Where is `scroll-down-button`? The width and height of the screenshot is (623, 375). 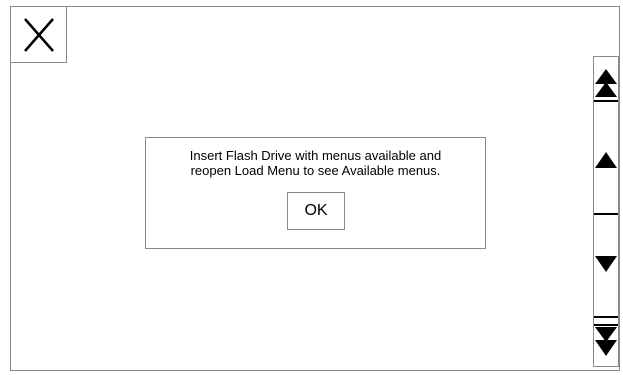 scroll-down-button is located at coordinates (606, 264).